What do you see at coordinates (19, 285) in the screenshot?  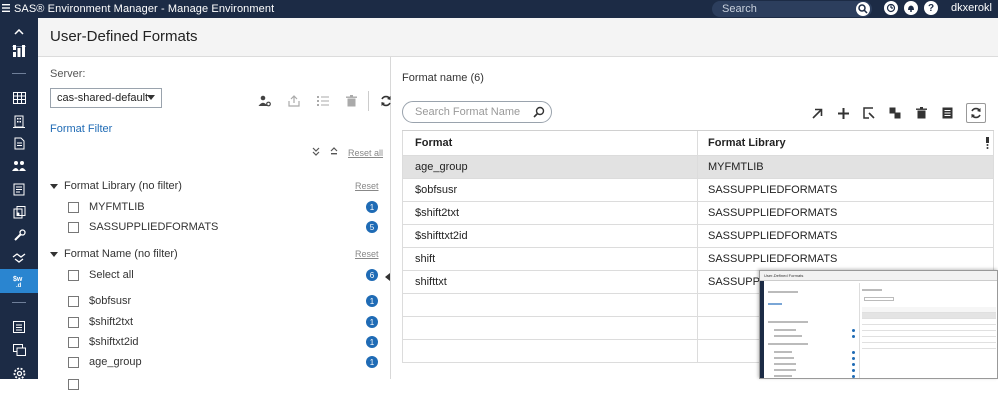 I see `svg-text: .d` at bounding box center [19, 285].